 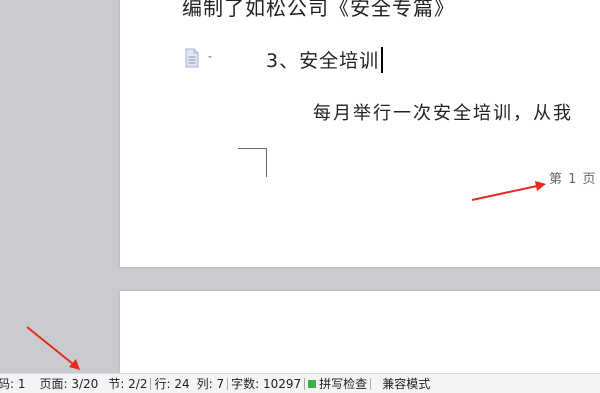 I want to click on spell-check-button: 拼写检查, so click(x=337, y=383).